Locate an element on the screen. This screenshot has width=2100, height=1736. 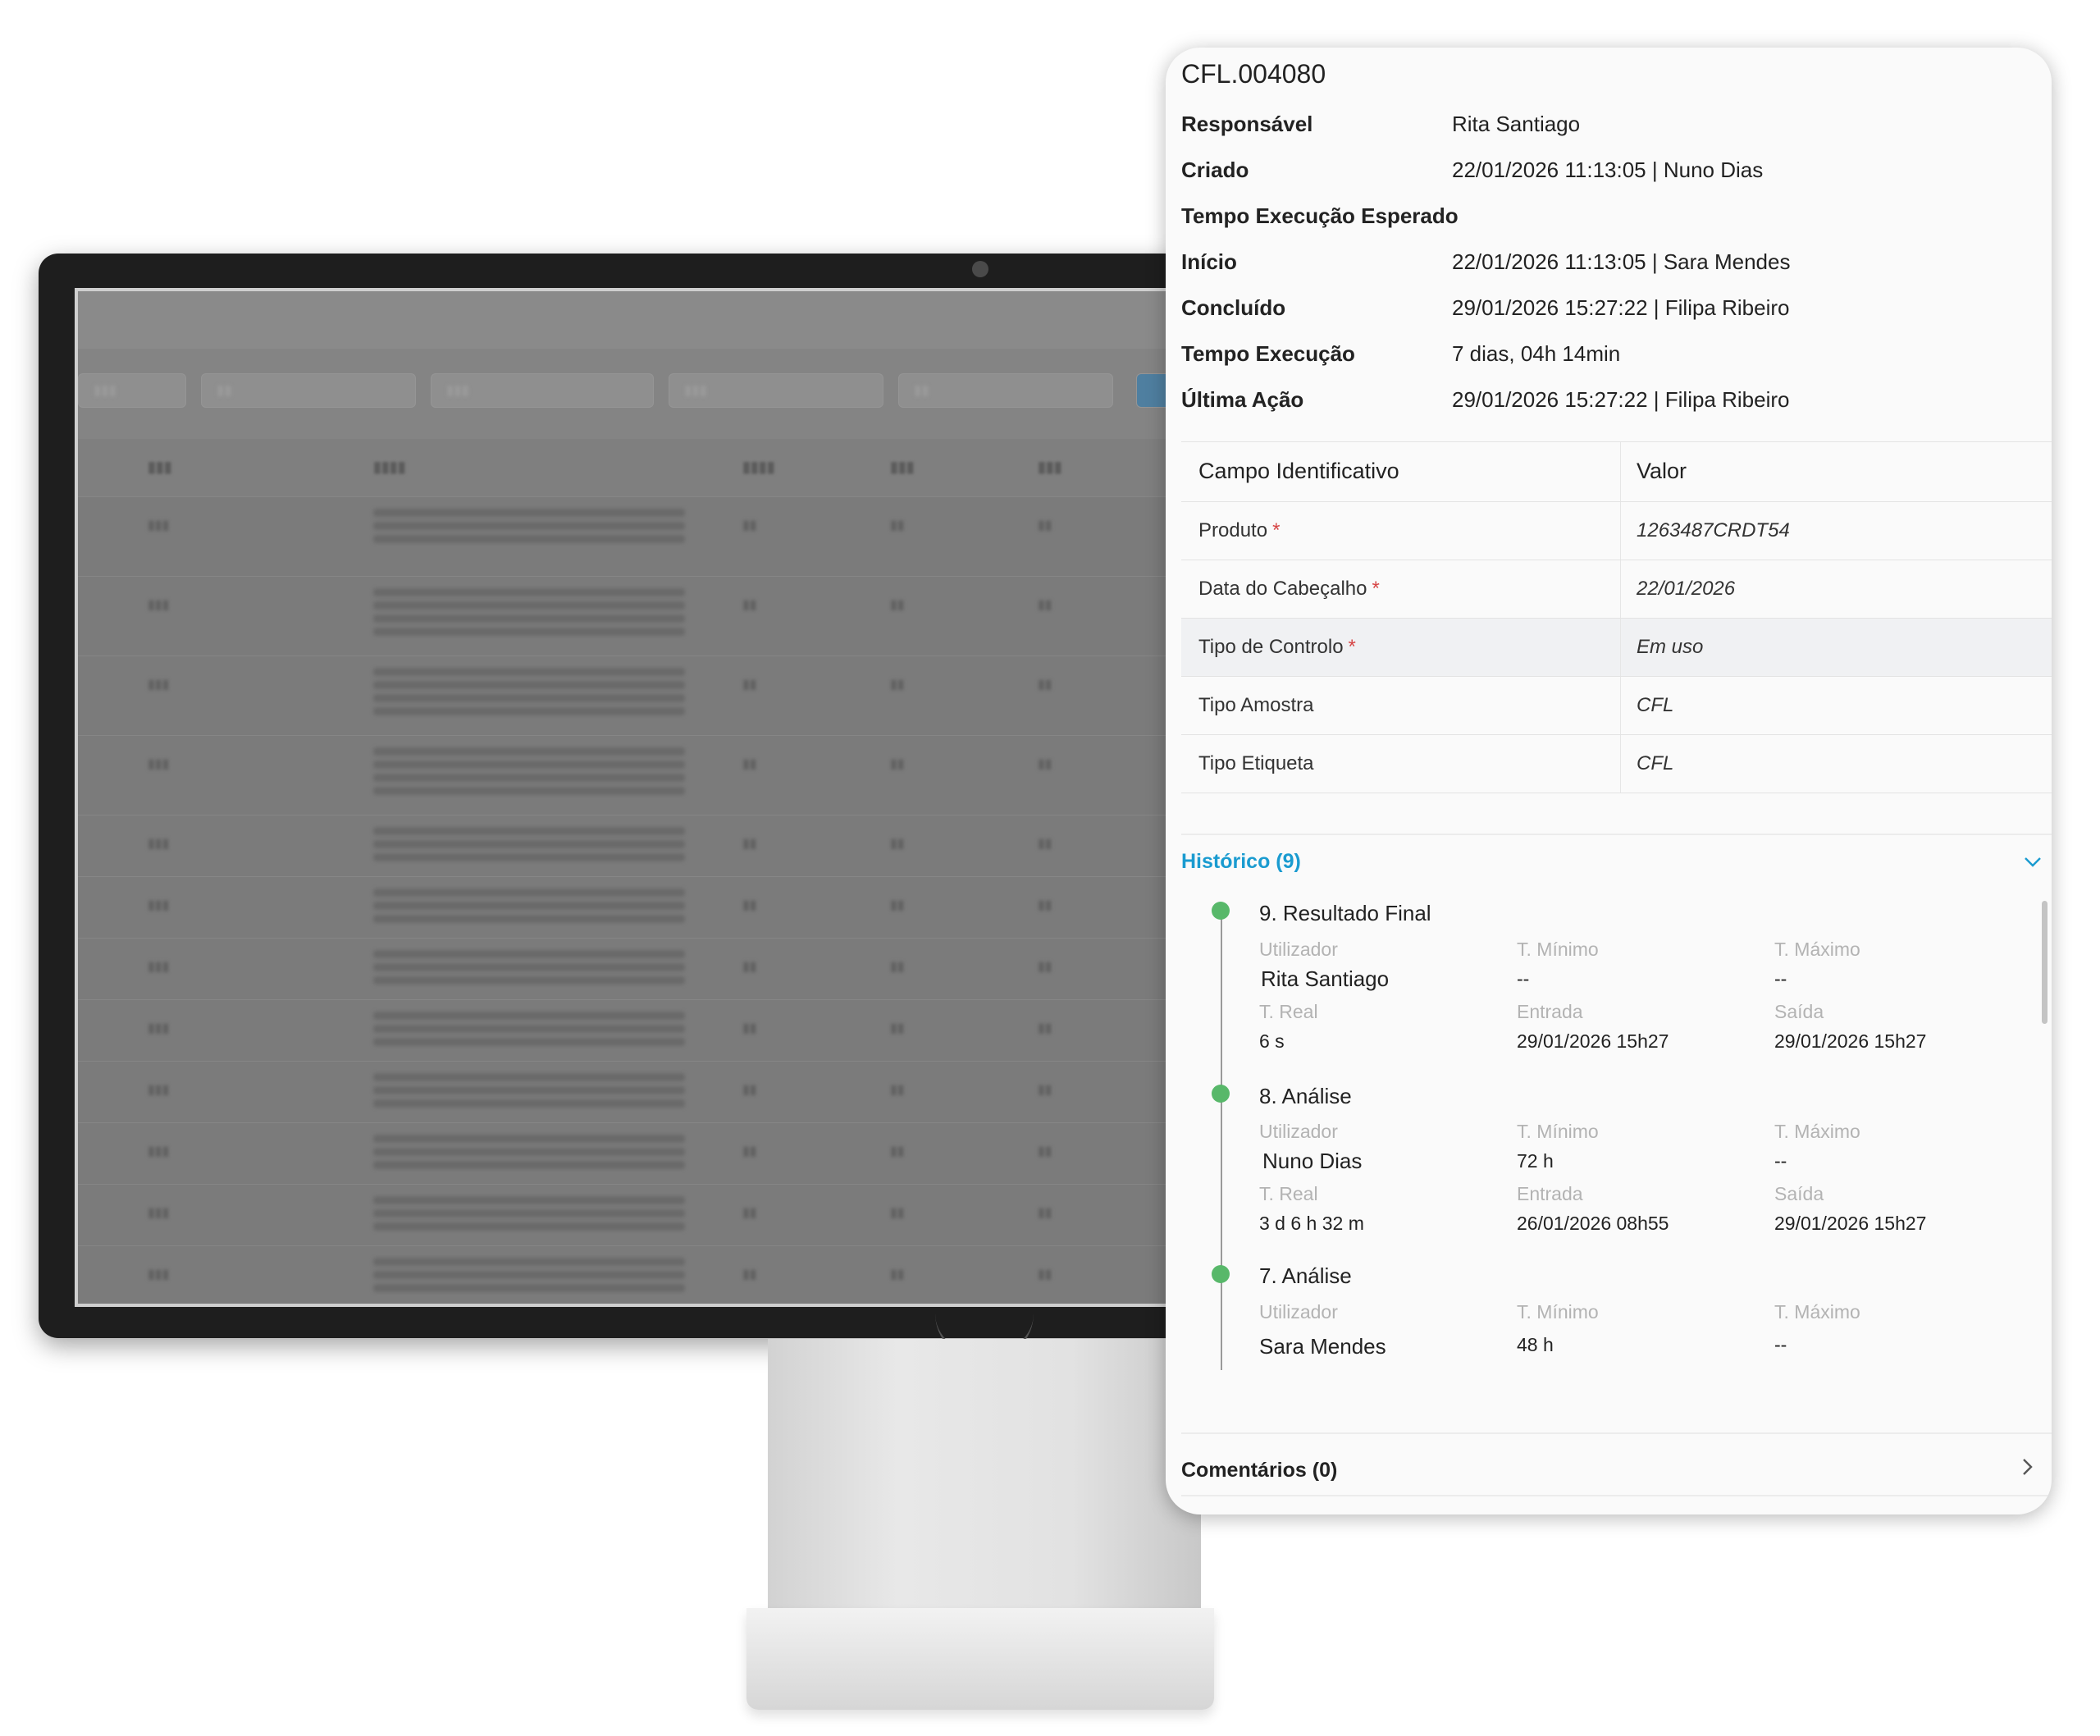
table-row: Produto * 1263487CRDT54 is located at coordinates (1617, 531).